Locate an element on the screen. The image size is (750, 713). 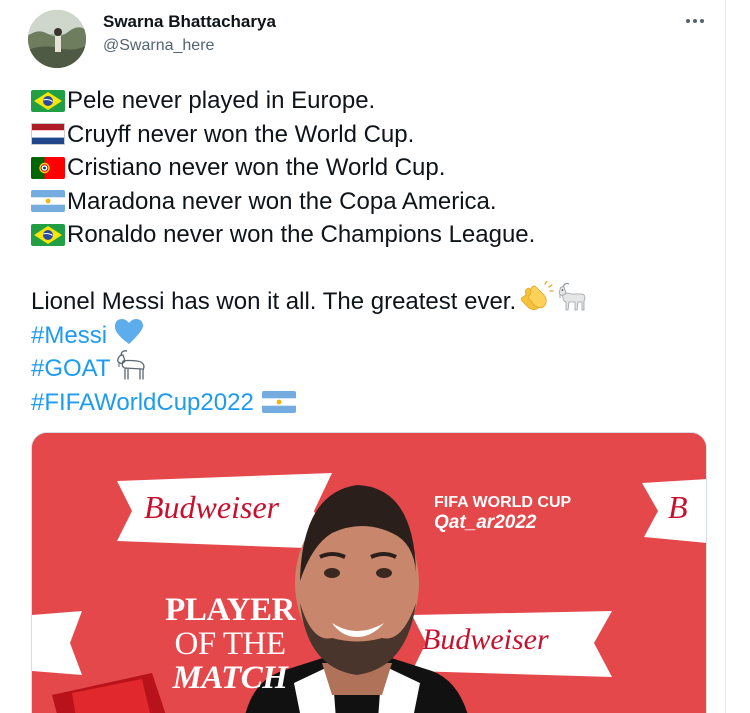
budweiser-logo-right: Budweiser is located at coordinates (485, 639).